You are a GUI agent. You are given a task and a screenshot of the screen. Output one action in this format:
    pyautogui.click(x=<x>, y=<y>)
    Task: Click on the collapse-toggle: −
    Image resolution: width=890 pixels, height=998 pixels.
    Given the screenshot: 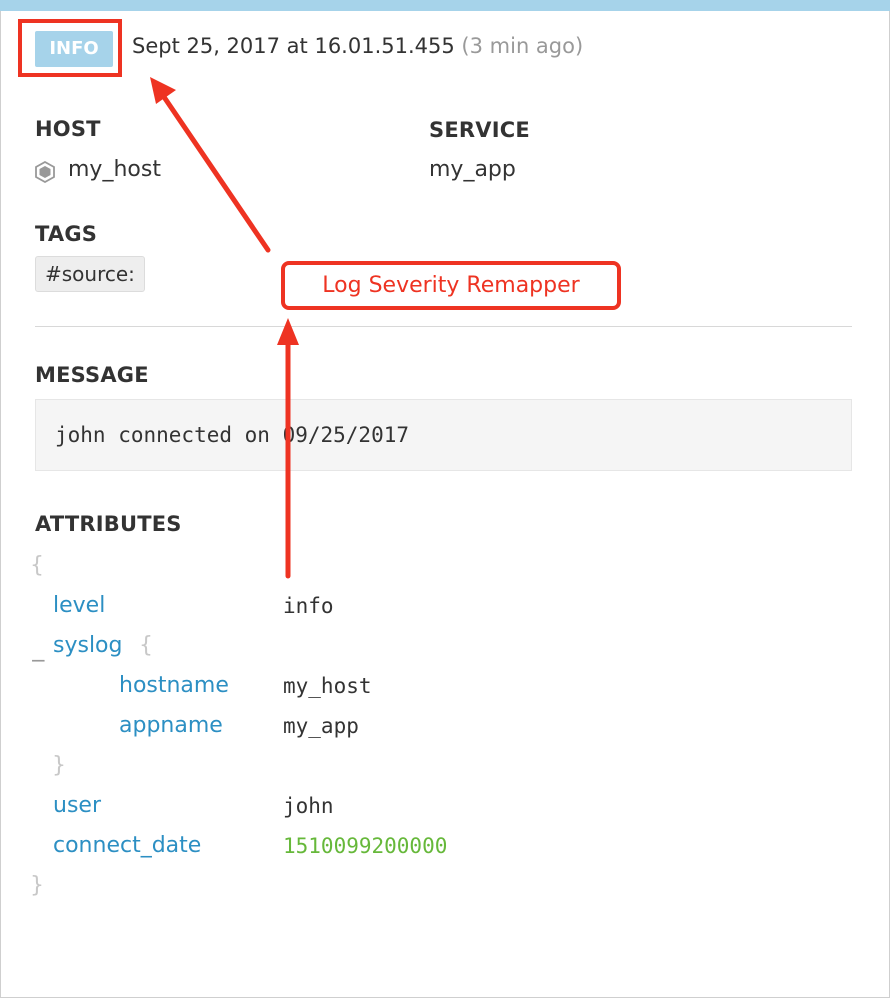 What is the action you would take?
    pyautogui.click(x=38, y=660)
    